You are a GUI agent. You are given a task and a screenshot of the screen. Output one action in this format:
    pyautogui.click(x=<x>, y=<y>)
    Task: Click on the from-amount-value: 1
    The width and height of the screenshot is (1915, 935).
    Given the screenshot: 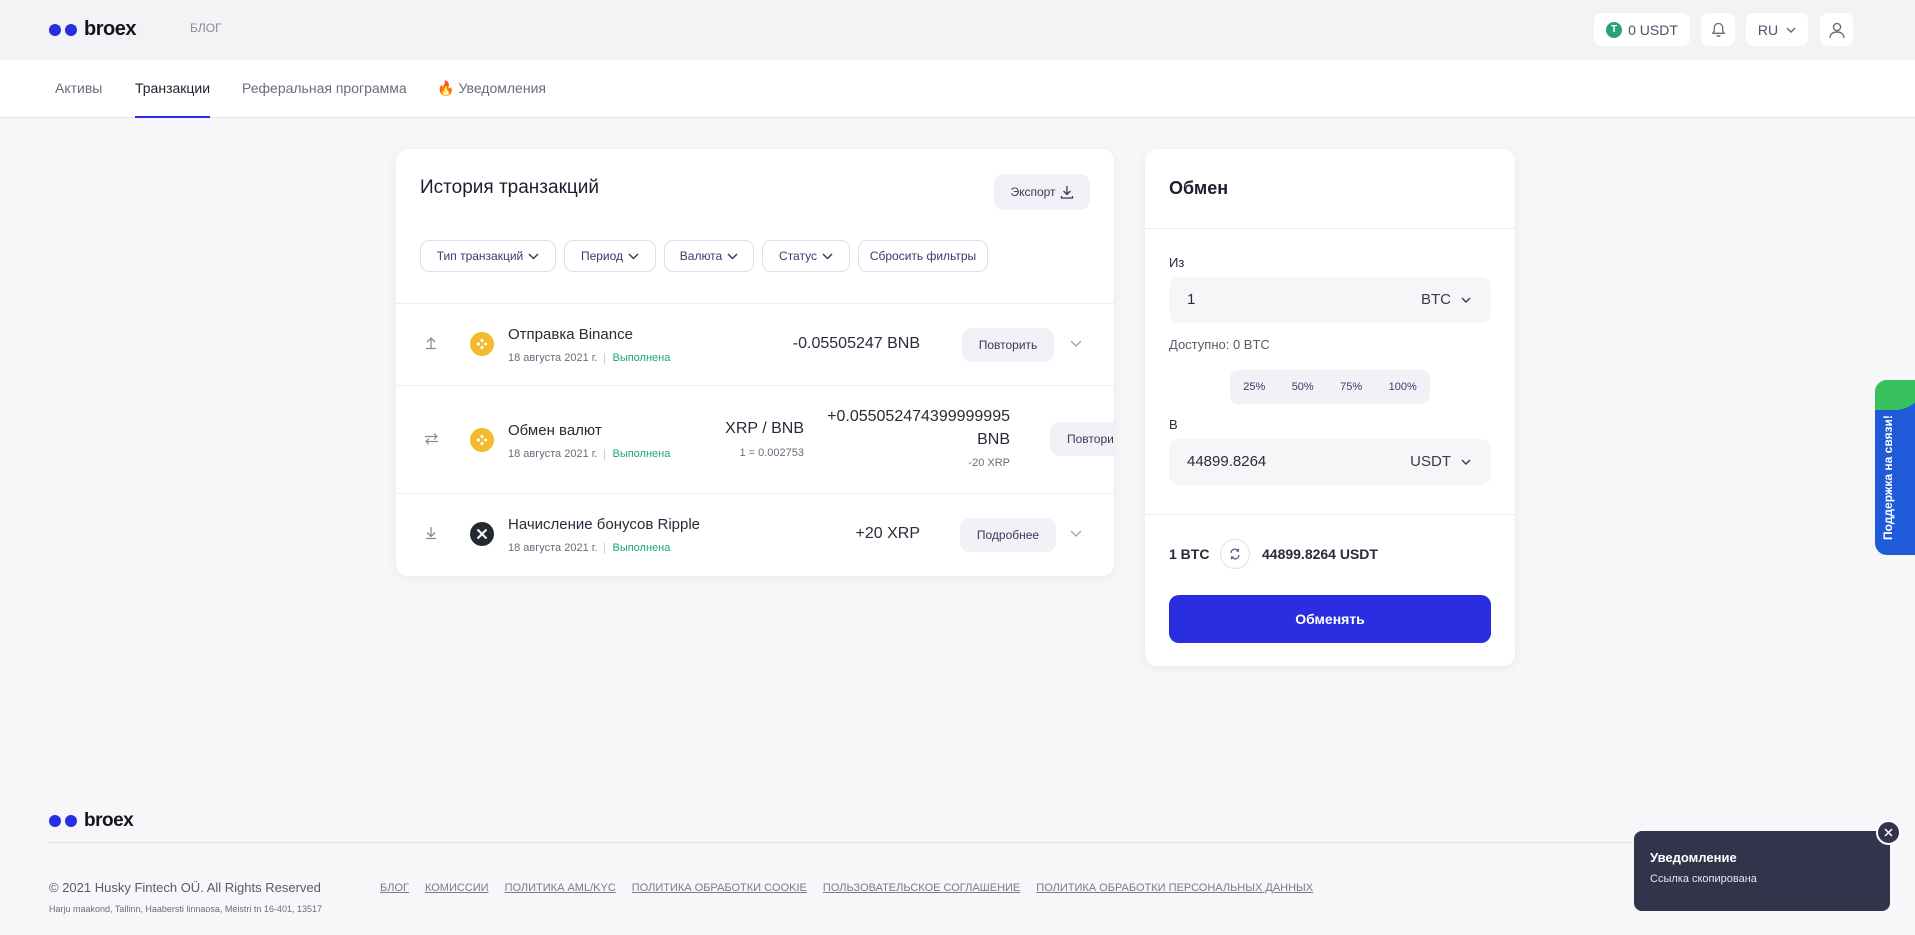 What is the action you would take?
    pyautogui.click(x=1191, y=299)
    